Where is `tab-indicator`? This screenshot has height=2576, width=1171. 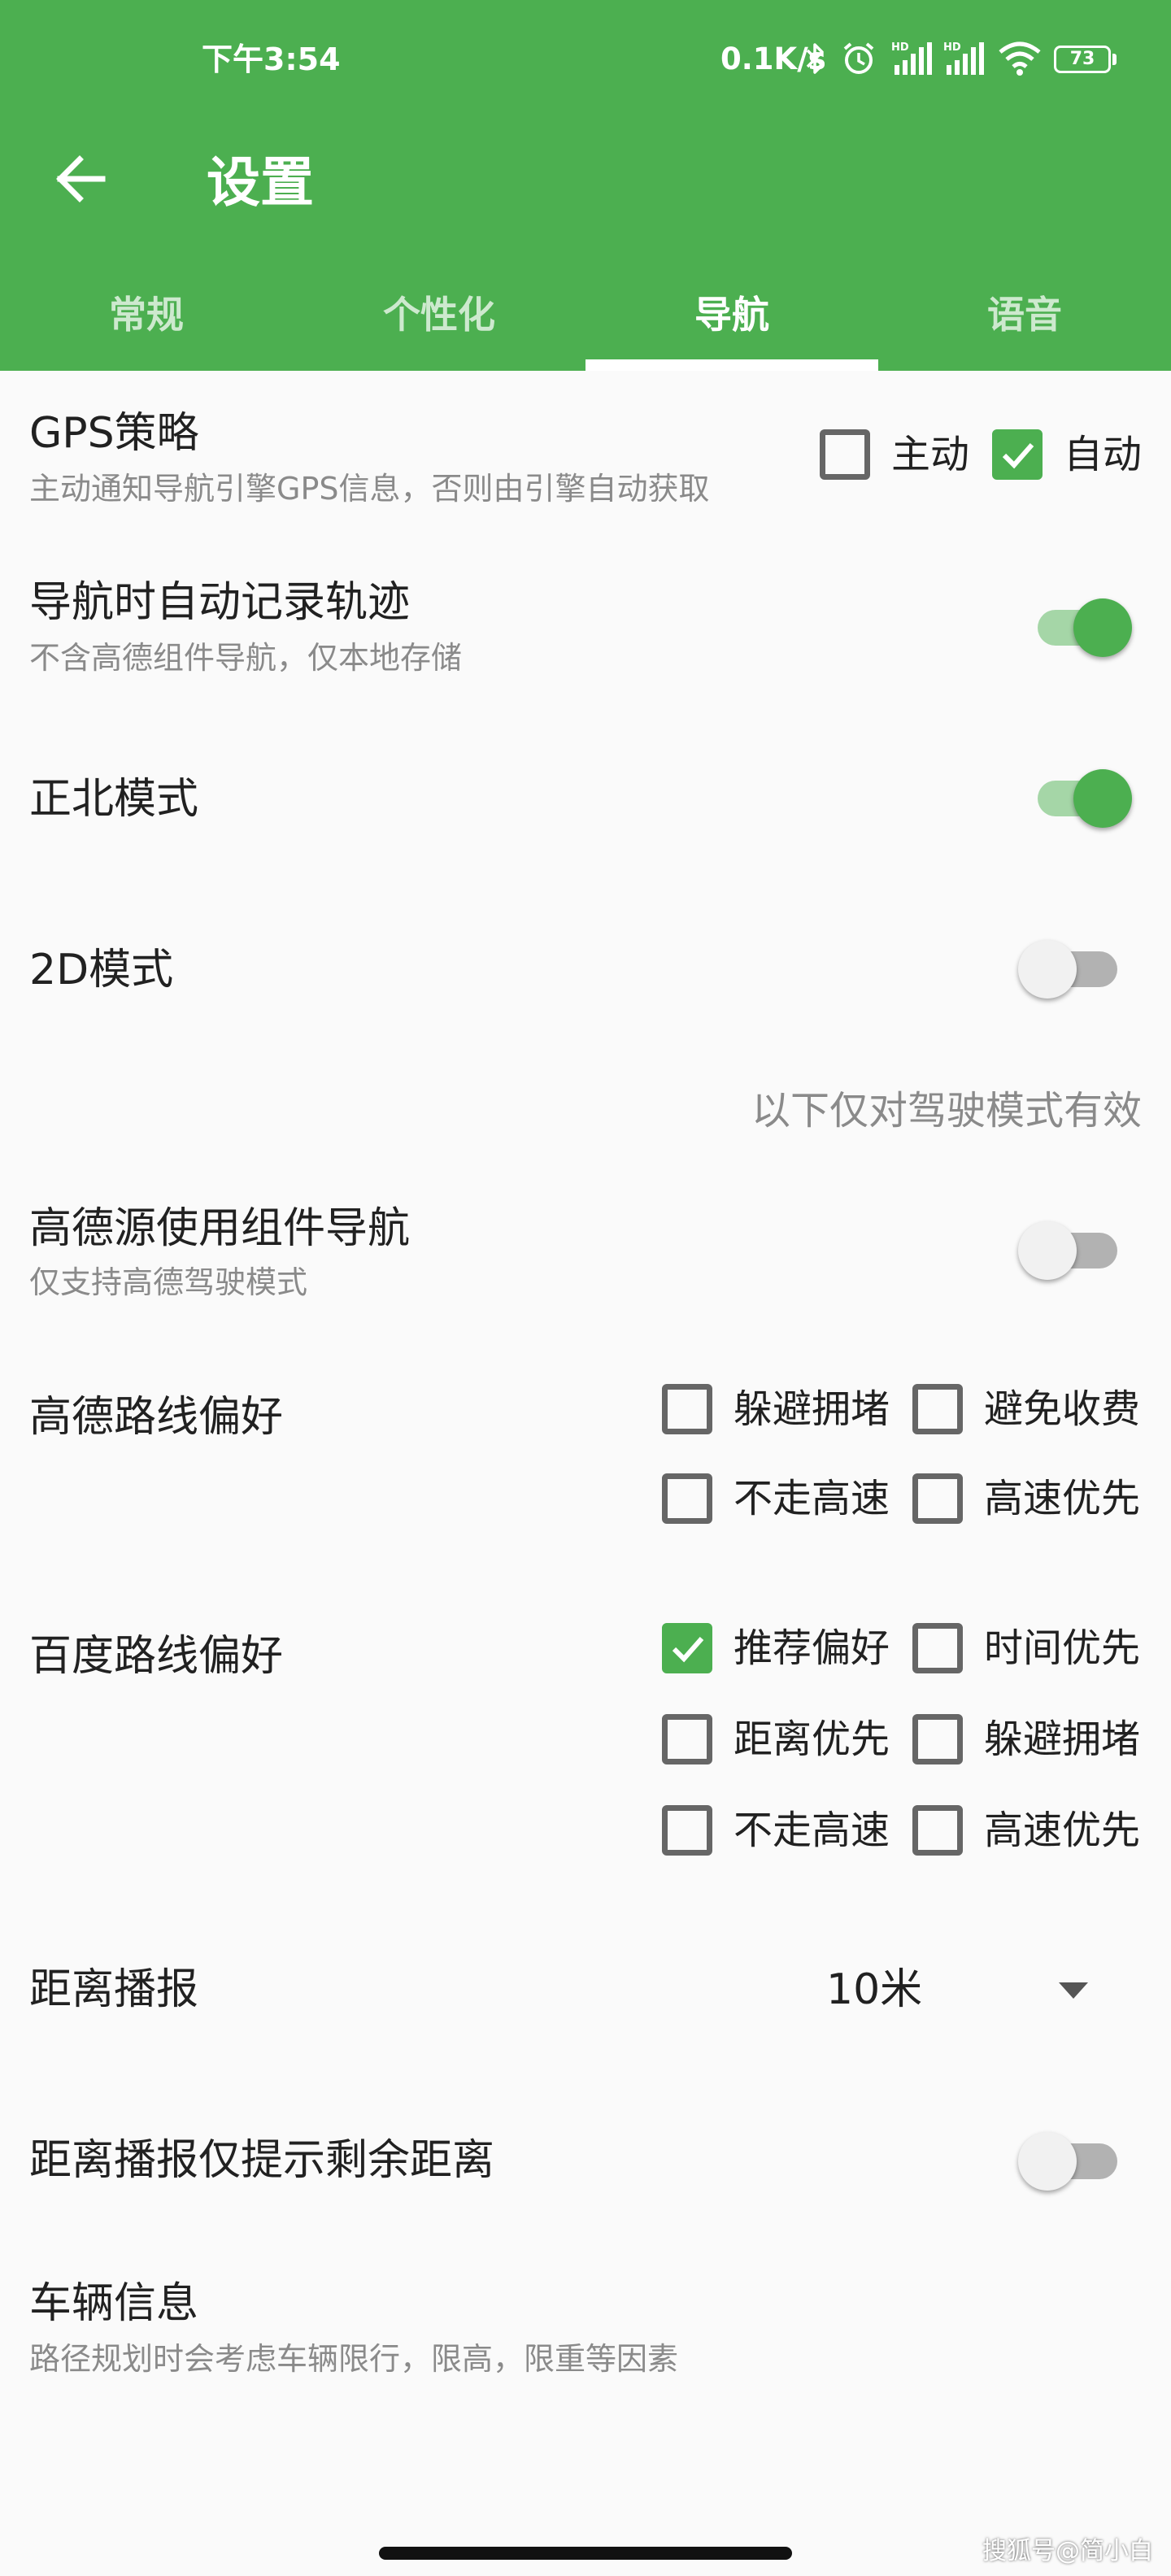 tab-indicator is located at coordinates (732, 365).